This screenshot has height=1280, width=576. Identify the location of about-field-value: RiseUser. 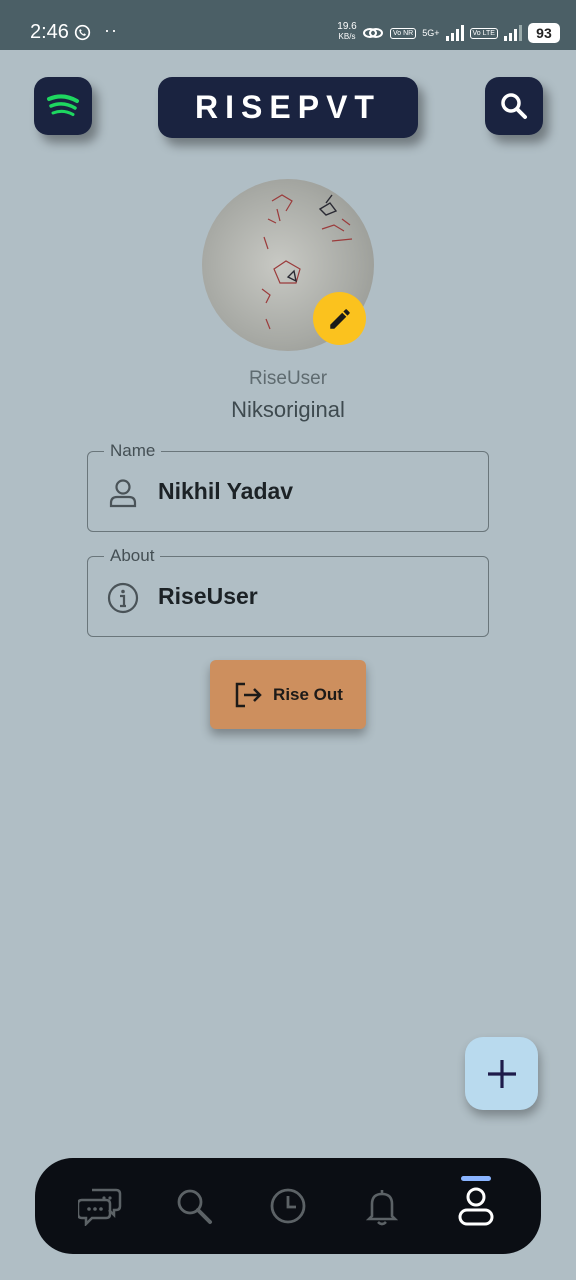
(208, 596).